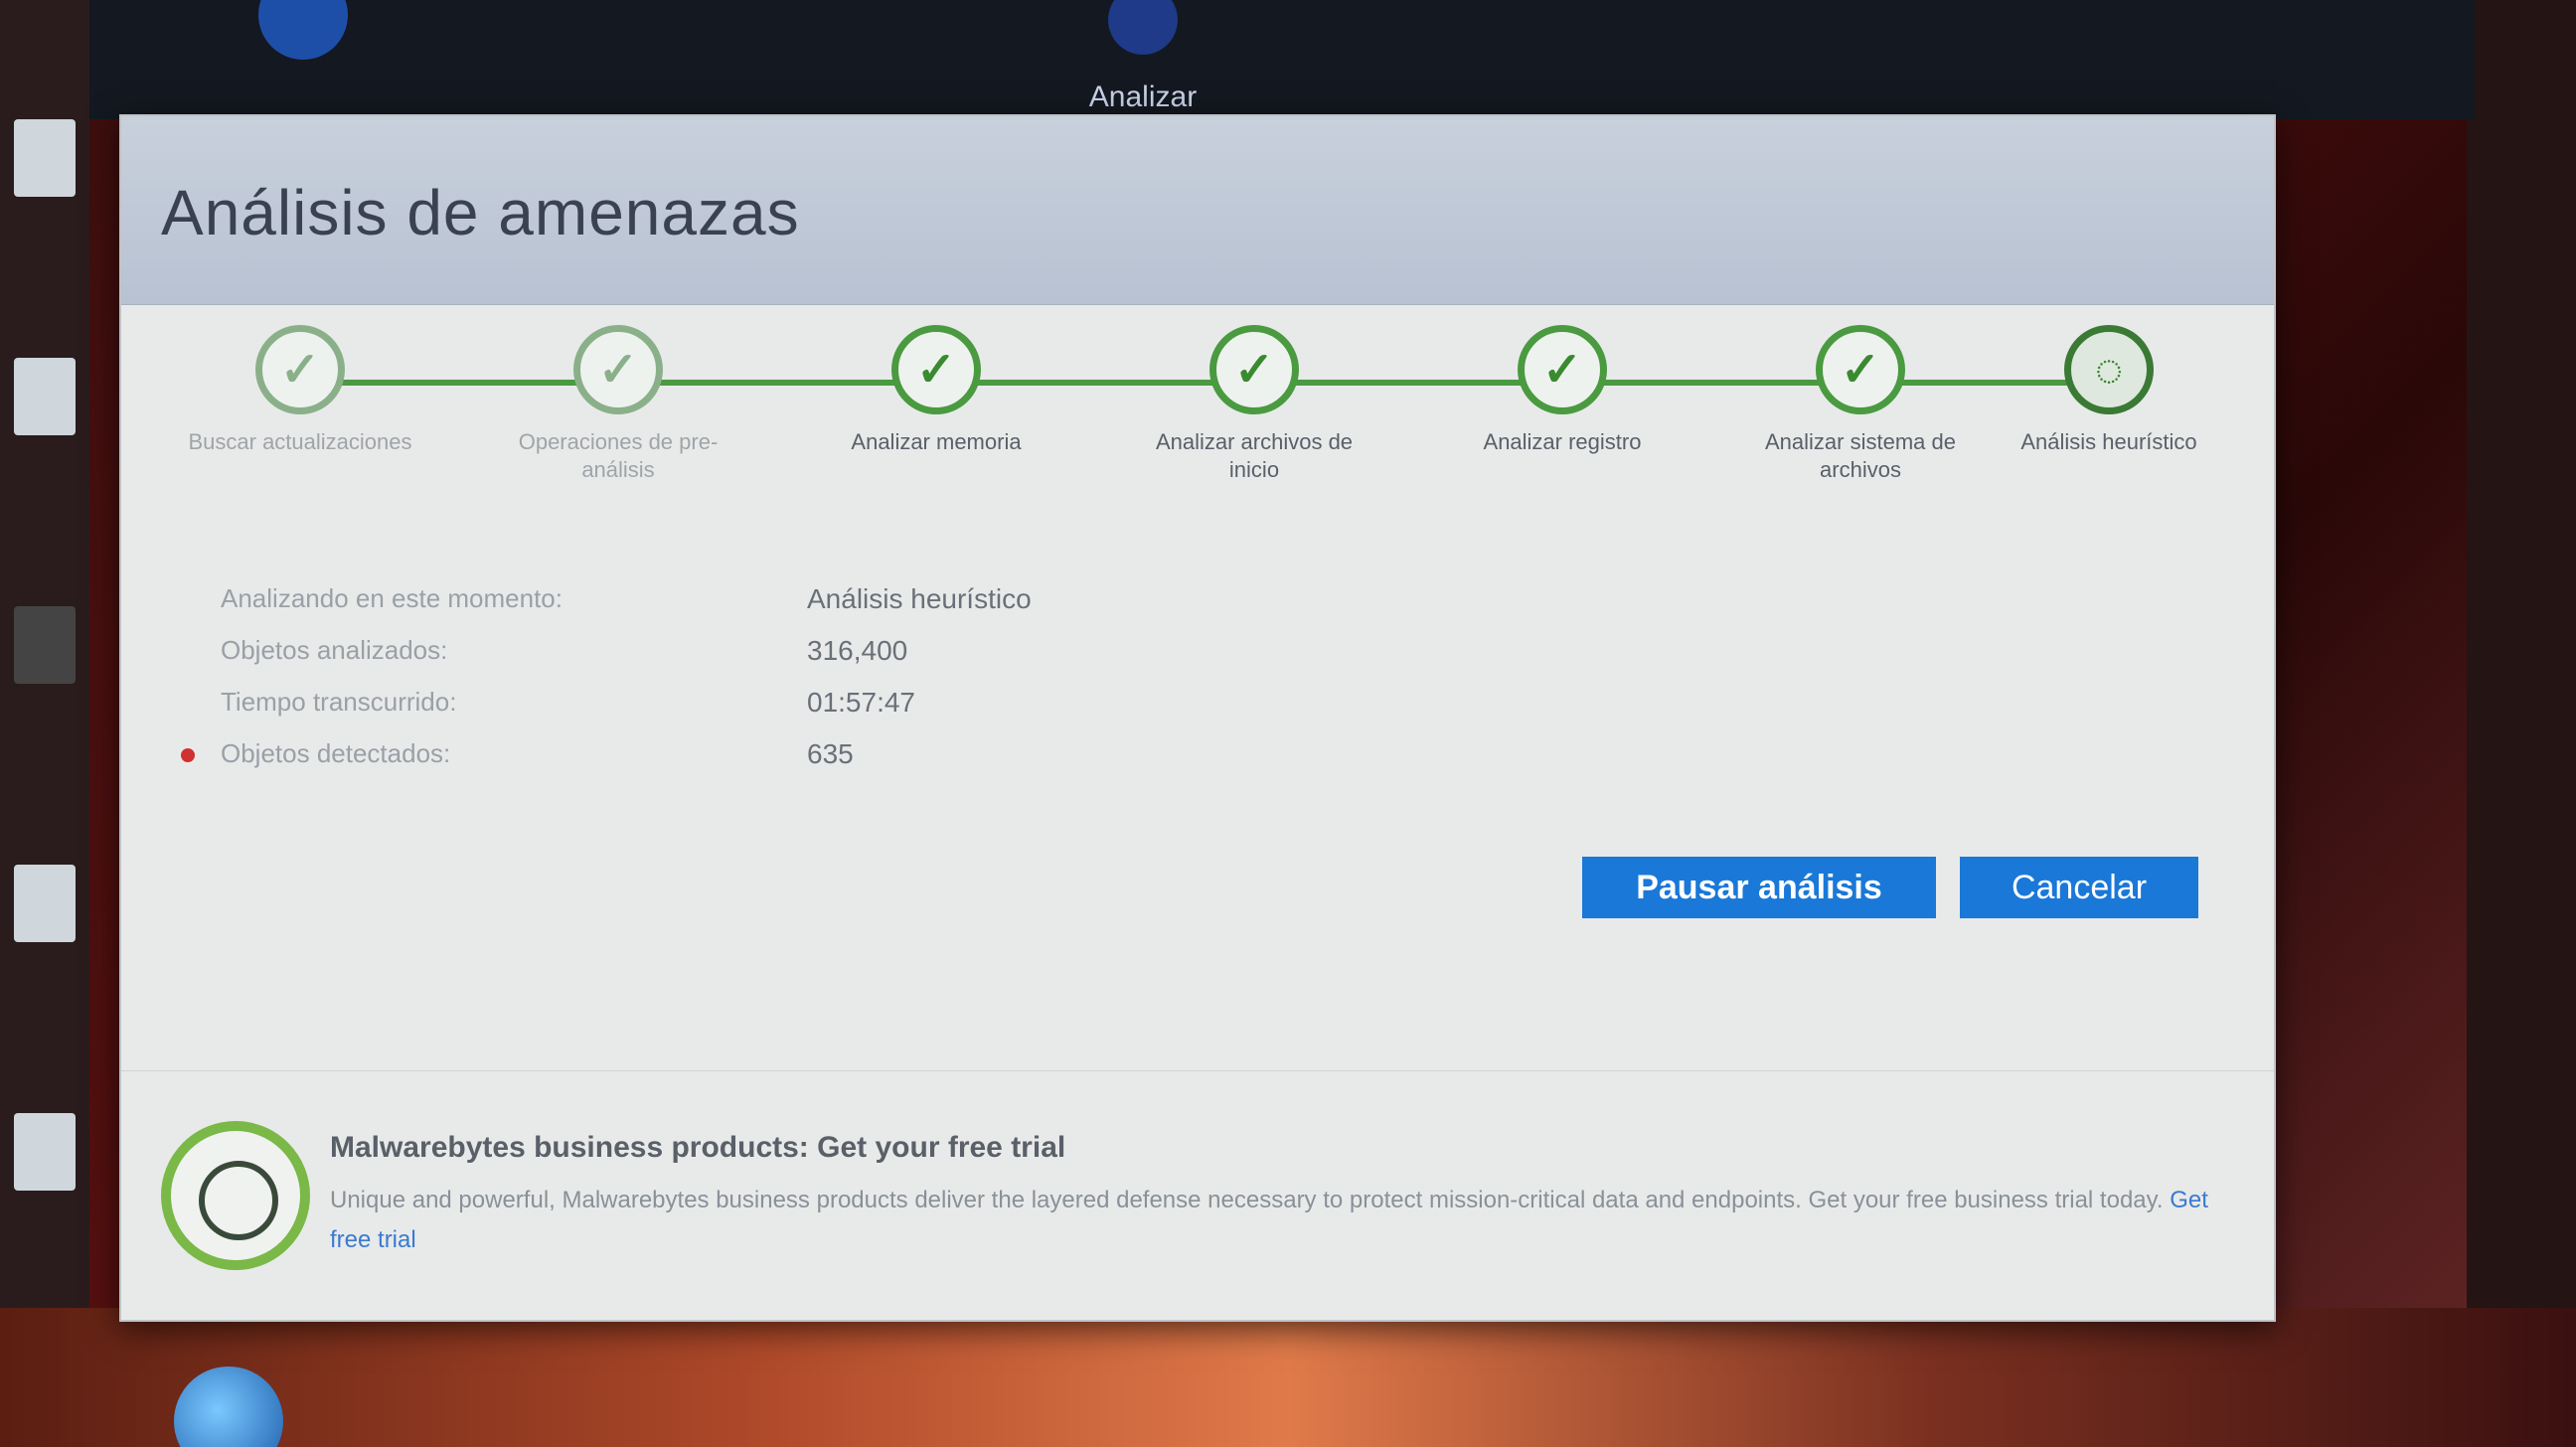 This screenshot has width=2576, height=1447. I want to click on dialog-header: Análisis de amenazas, so click(1197, 210).